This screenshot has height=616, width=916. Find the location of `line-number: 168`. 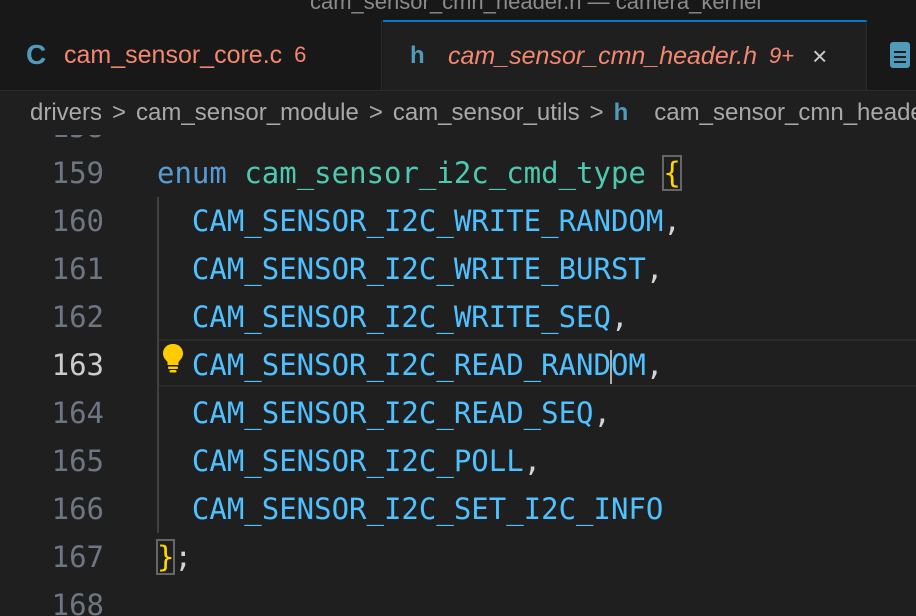

line-number: 168 is located at coordinates (77, 602).